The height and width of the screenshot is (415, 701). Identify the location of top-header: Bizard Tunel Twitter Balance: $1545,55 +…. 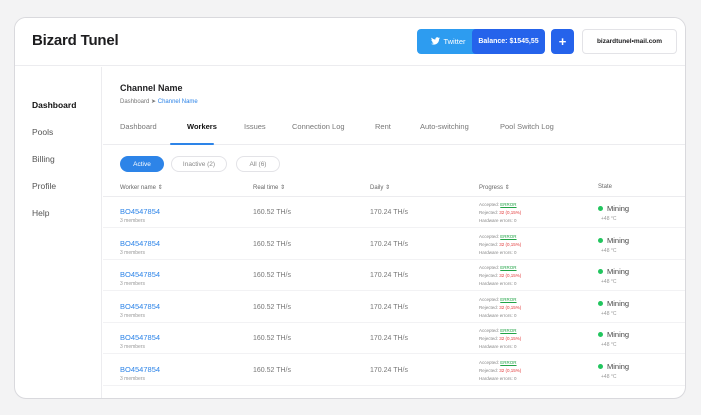
(350, 42).